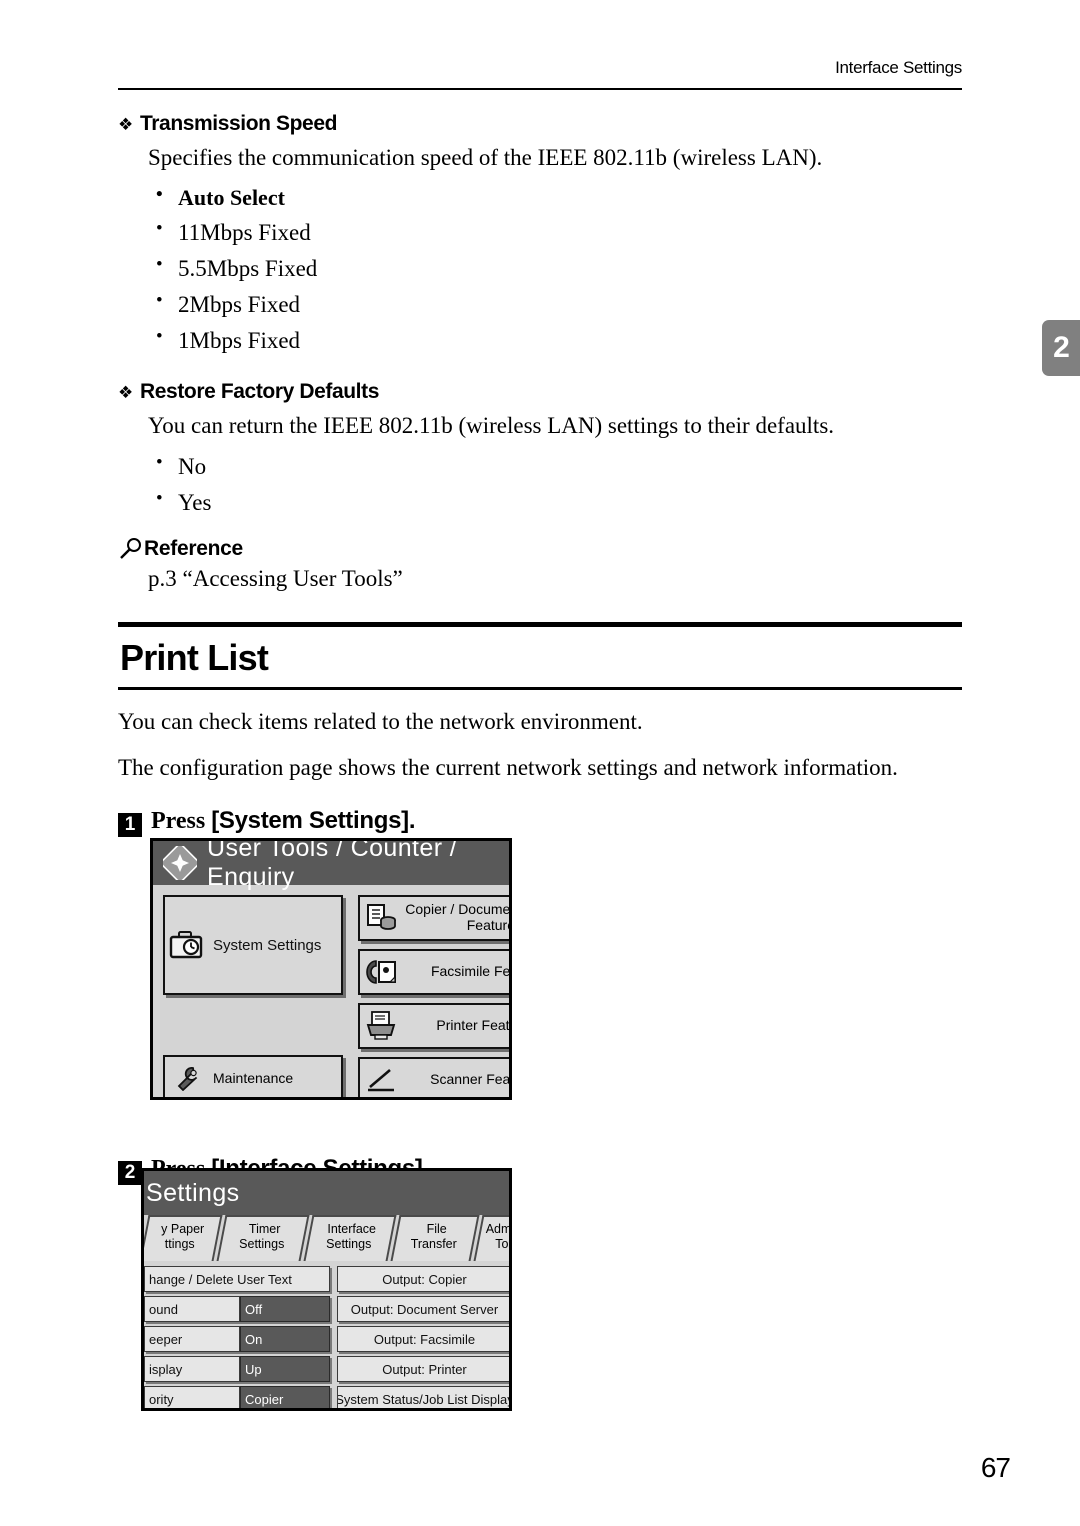 This screenshot has height=1526, width=1080. I want to click on table-row: Output: Facsimile, so click(423, 1339).